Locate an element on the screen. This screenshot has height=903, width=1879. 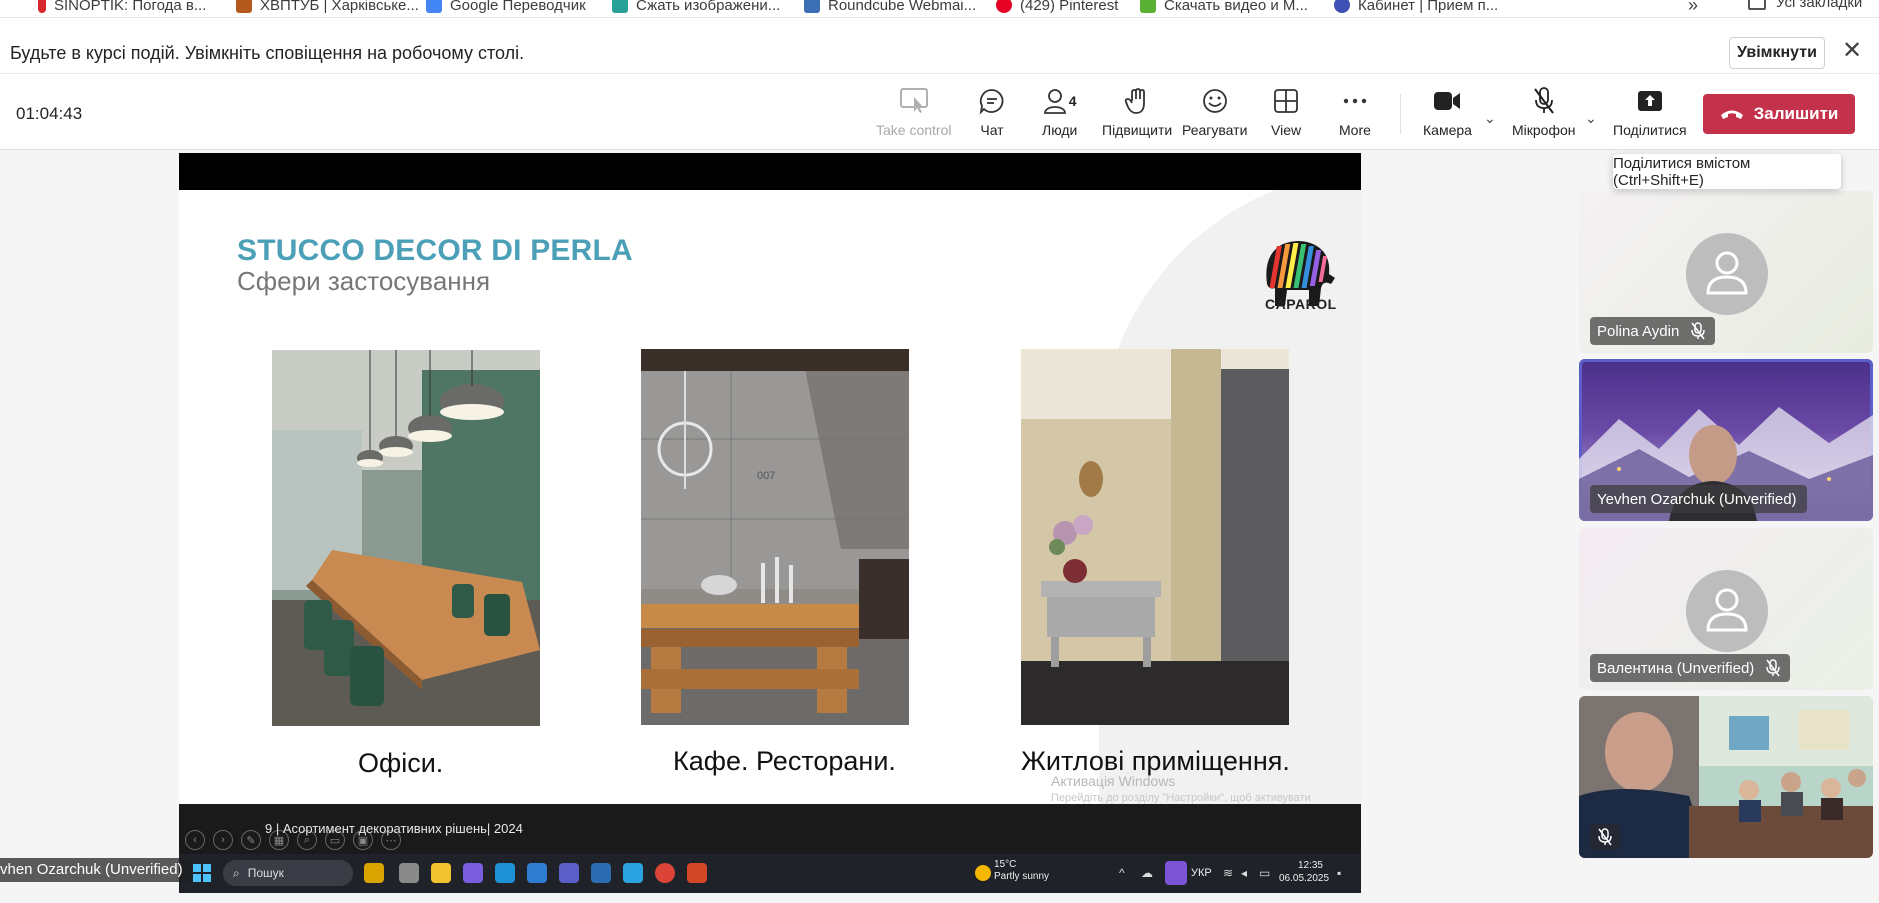
chrome-icon is located at coordinates (665, 873).